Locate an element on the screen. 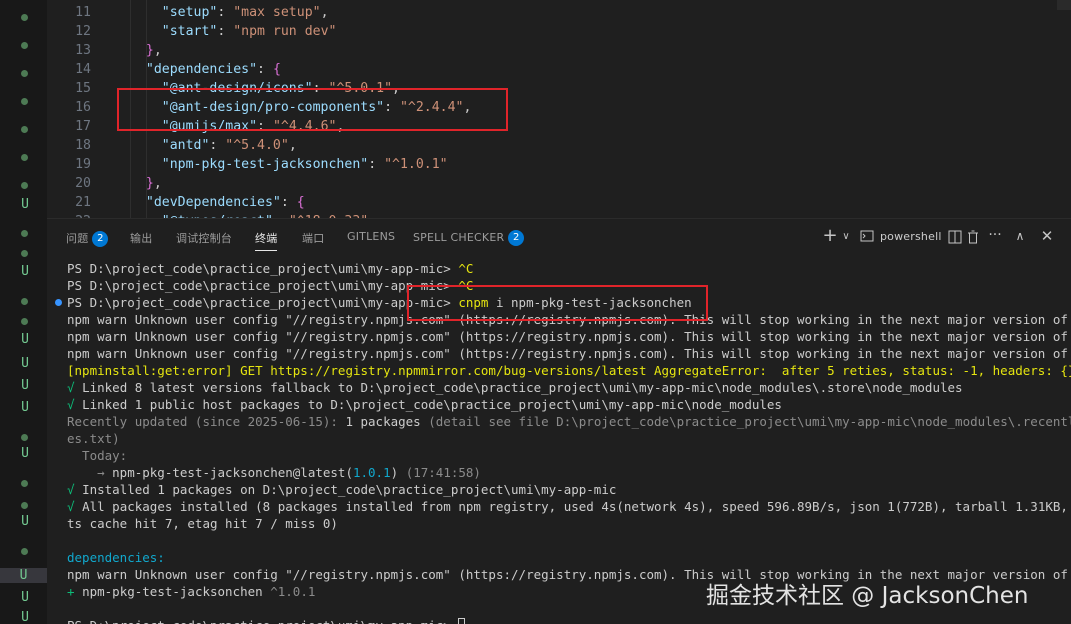 This screenshot has height=624, width=1071. tab-label: SPELL CHECKER is located at coordinates (459, 237).